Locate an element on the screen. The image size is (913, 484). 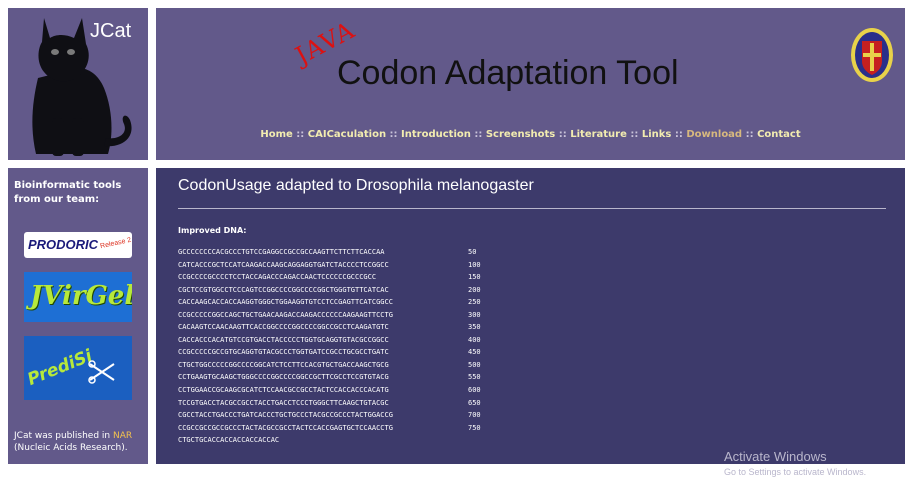
nav-link-caicaculation: CAICaculation is located at coordinates (347, 134).